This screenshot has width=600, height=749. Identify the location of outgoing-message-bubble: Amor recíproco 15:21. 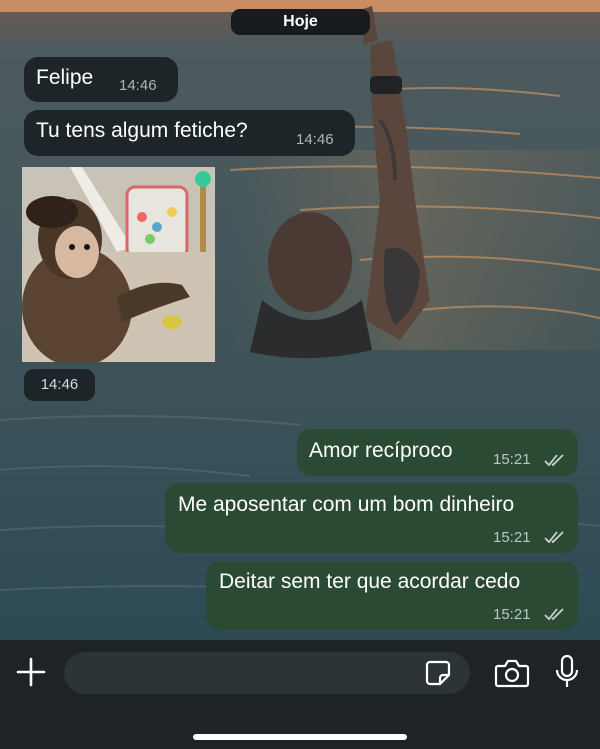
(437, 452).